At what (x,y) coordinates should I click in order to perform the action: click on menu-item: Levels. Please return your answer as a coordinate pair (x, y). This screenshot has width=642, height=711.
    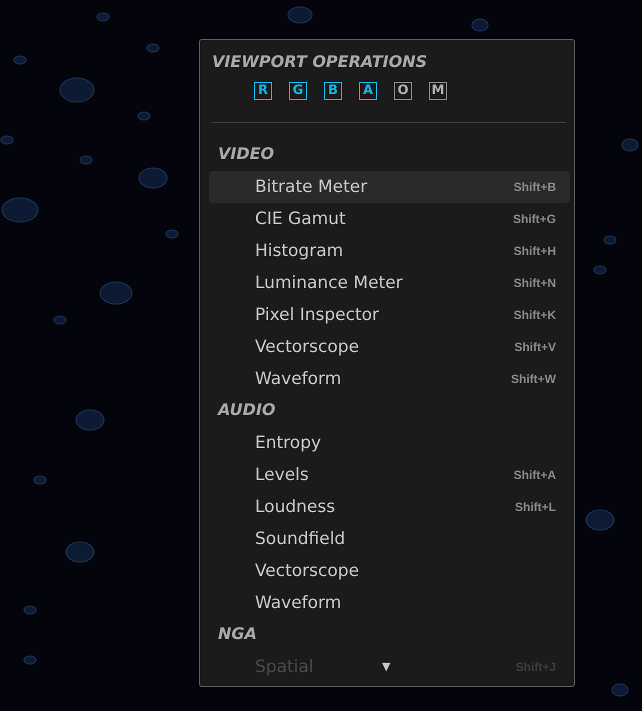
    Looking at the image, I should click on (282, 475).